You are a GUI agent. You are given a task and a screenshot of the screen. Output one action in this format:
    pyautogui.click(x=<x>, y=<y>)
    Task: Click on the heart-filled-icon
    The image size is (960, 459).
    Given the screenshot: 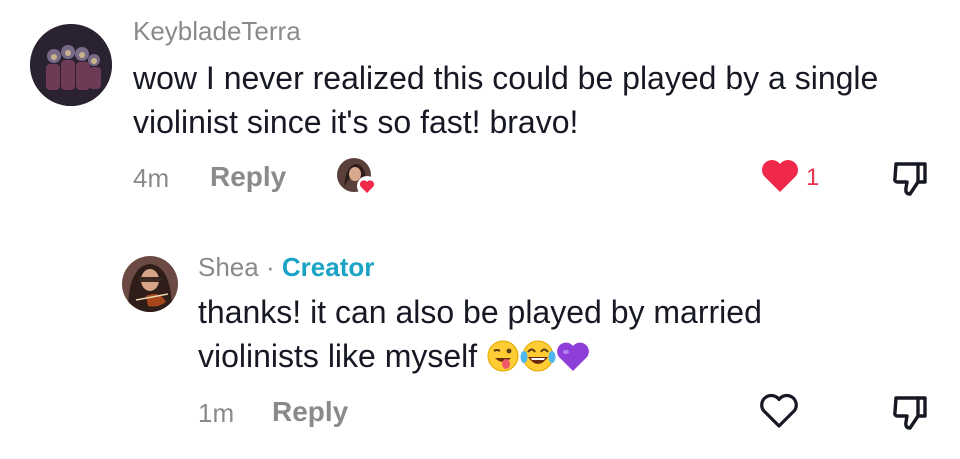 What is the action you would take?
    pyautogui.click(x=780, y=176)
    